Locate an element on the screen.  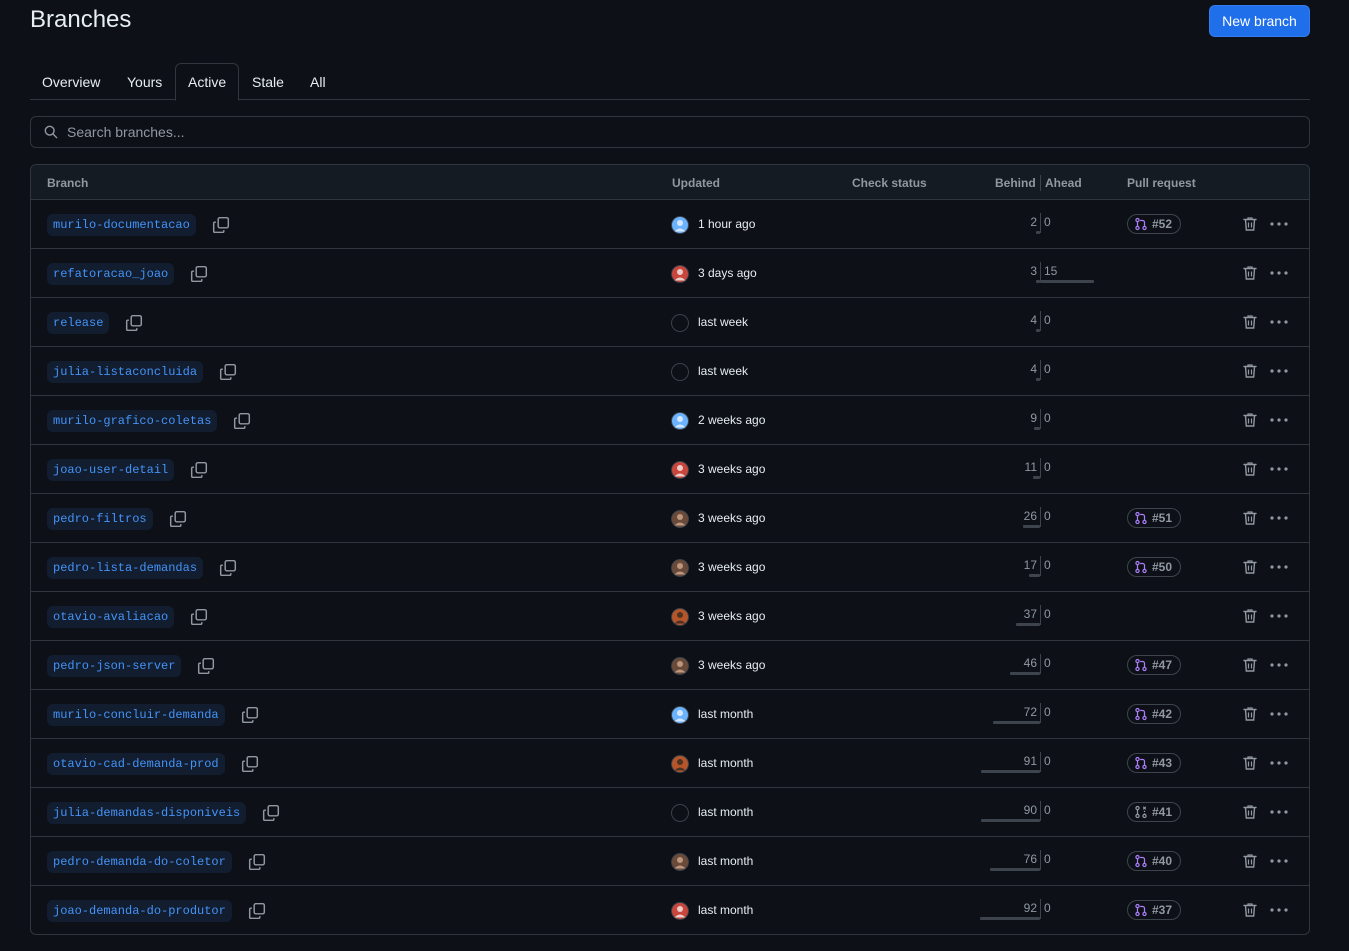
new-branch-button: New branch is located at coordinates (1259, 21).